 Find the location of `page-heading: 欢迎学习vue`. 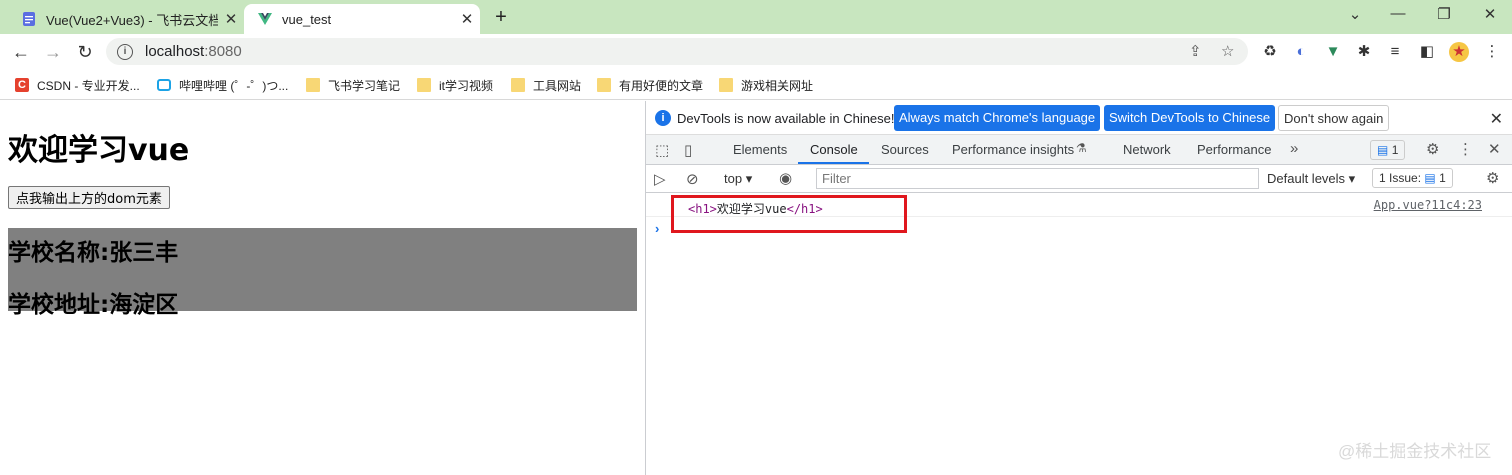

page-heading: 欢迎学习vue is located at coordinates (99, 150).